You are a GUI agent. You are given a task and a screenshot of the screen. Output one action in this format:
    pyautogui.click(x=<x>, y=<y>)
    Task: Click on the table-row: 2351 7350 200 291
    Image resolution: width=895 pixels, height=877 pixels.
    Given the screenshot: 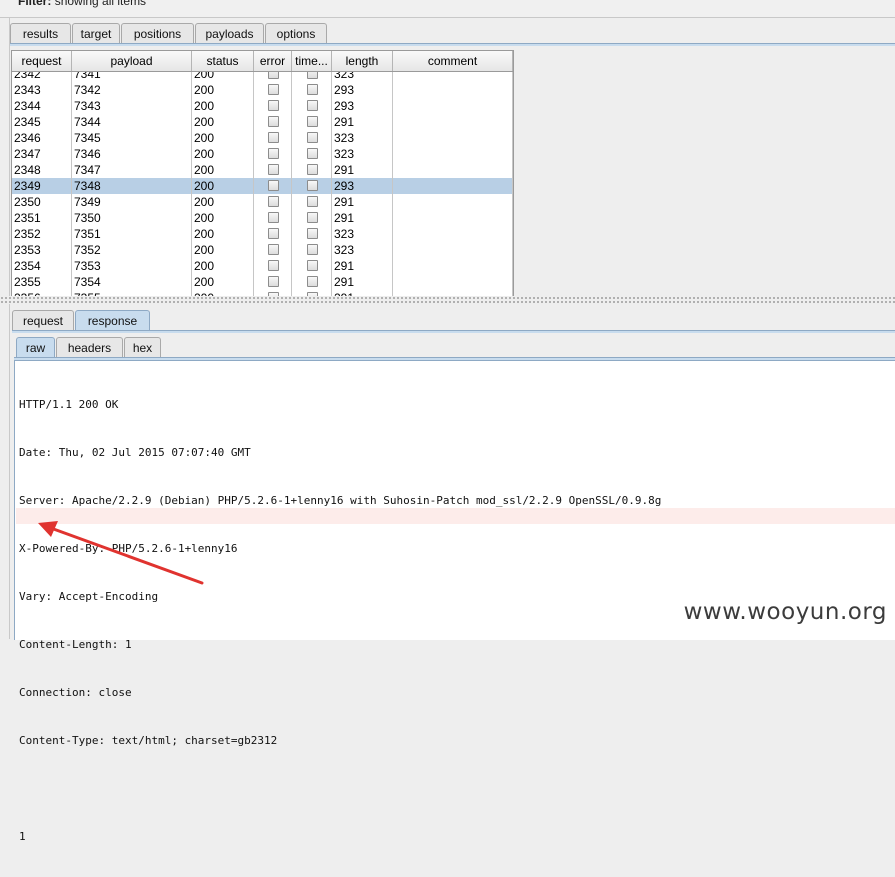 What is the action you would take?
    pyautogui.click(x=262, y=218)
    